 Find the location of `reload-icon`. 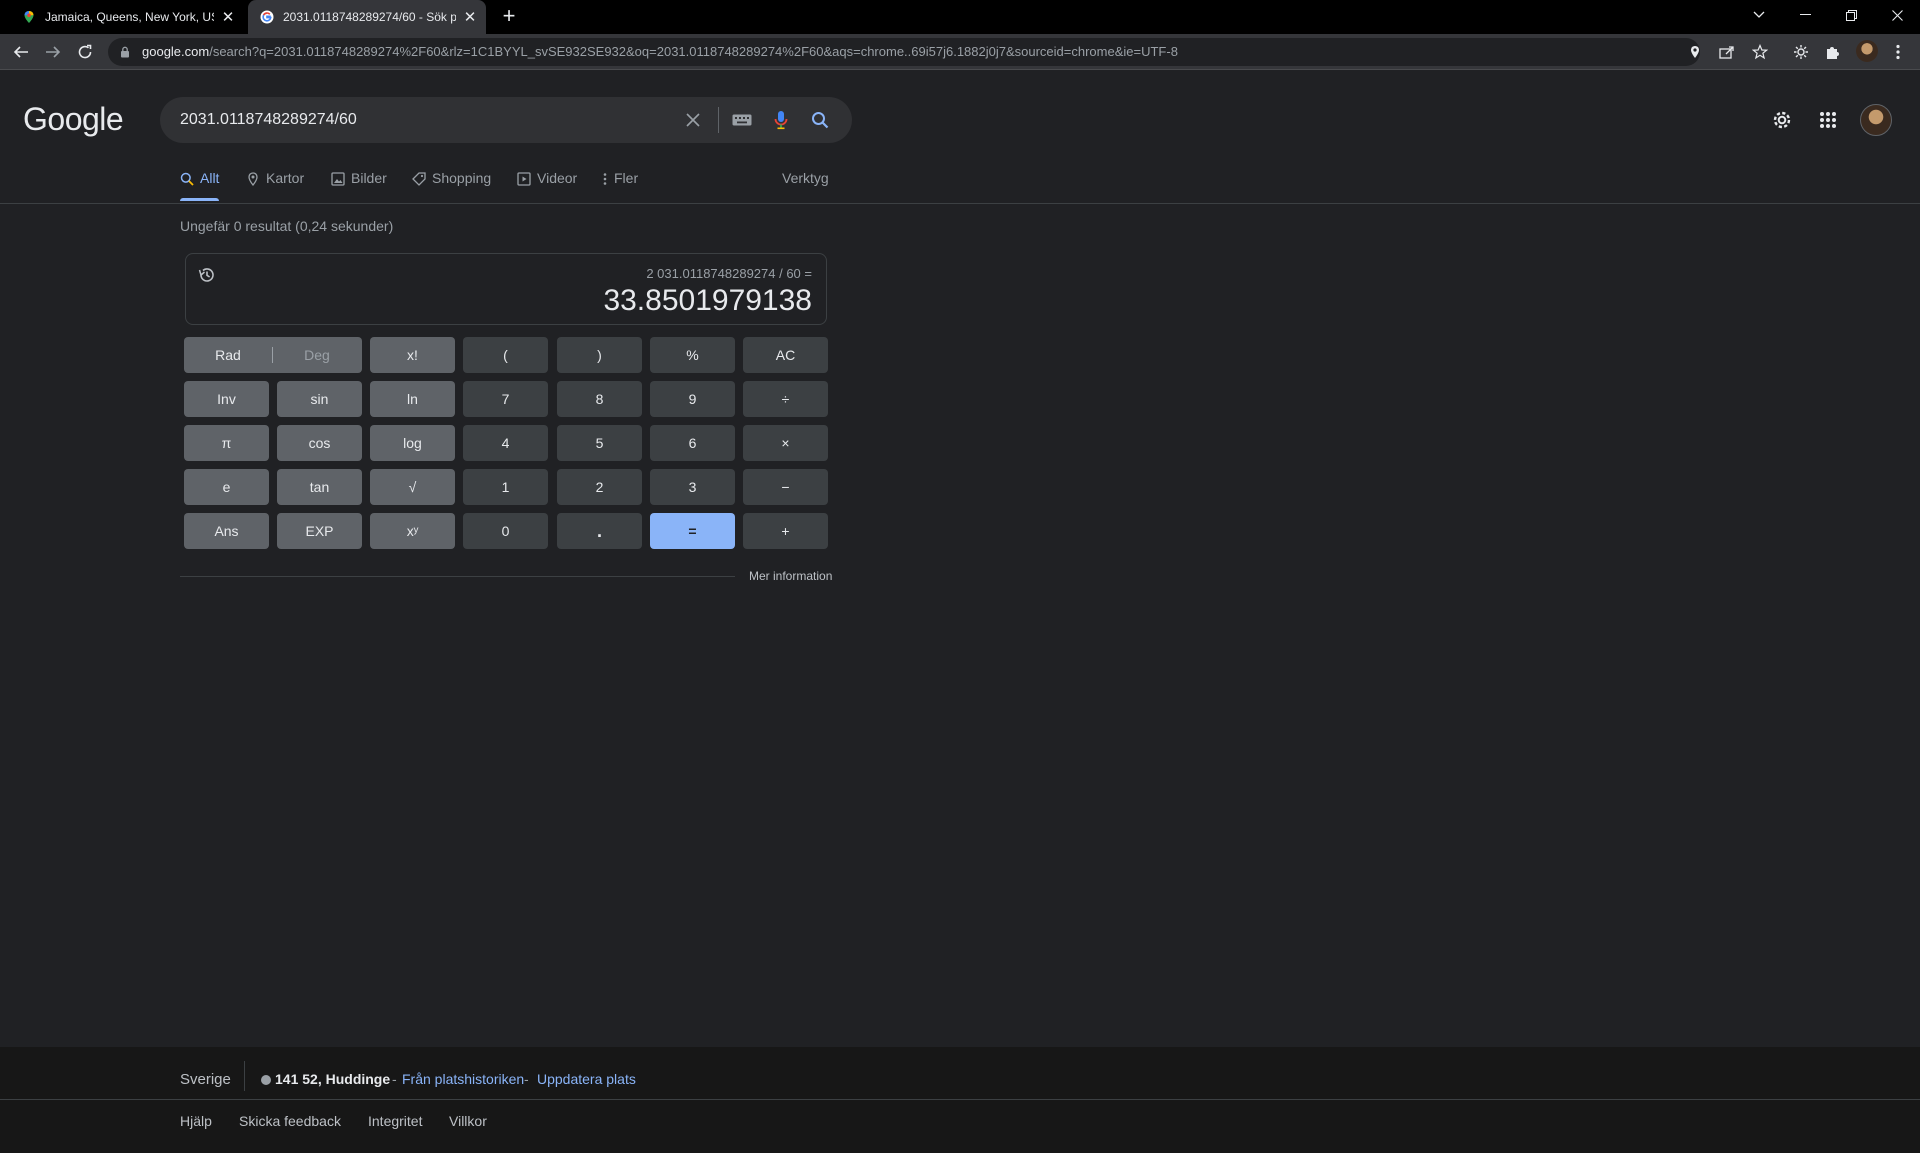

reload-icon is located at coordinates (85, 52).